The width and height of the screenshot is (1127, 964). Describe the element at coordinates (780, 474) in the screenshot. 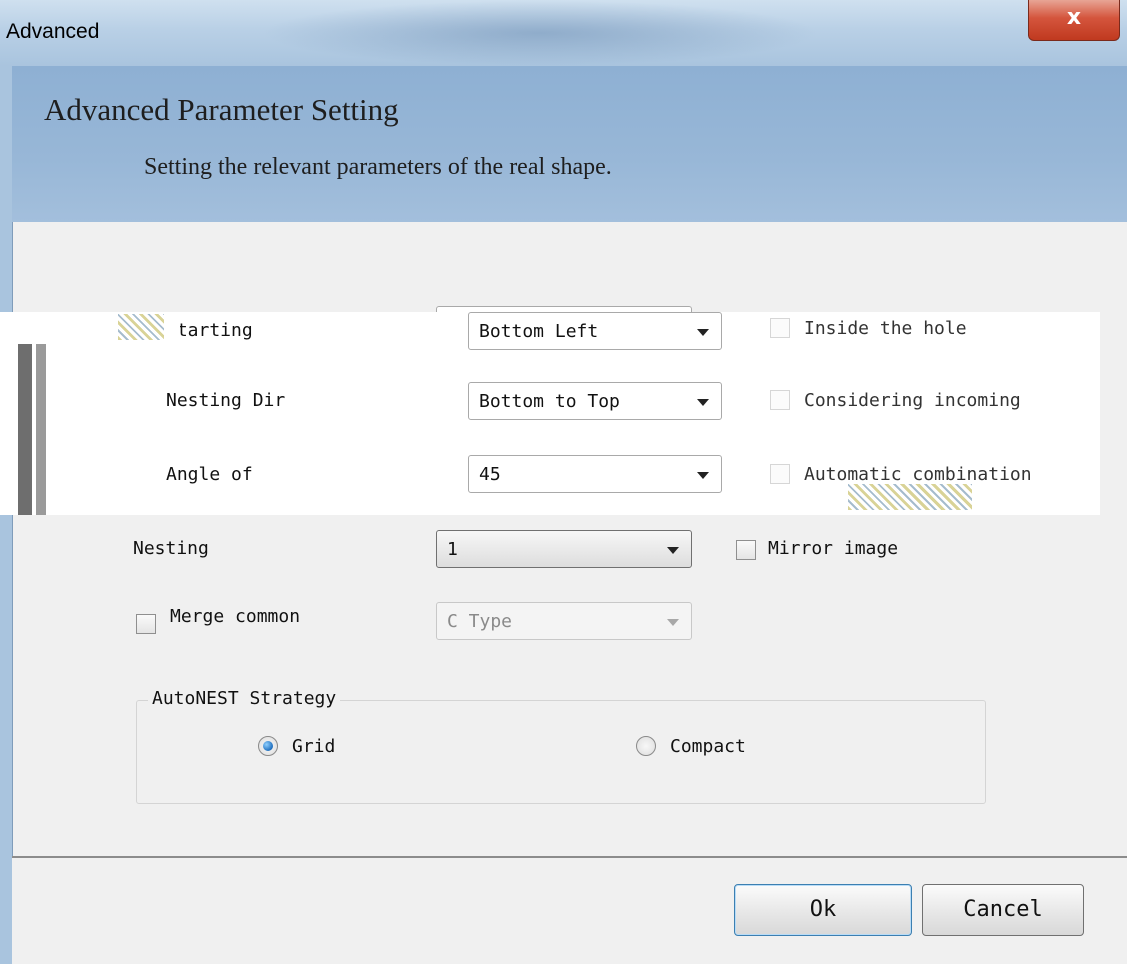

I see `automatic-combination-checkbox` at that location.